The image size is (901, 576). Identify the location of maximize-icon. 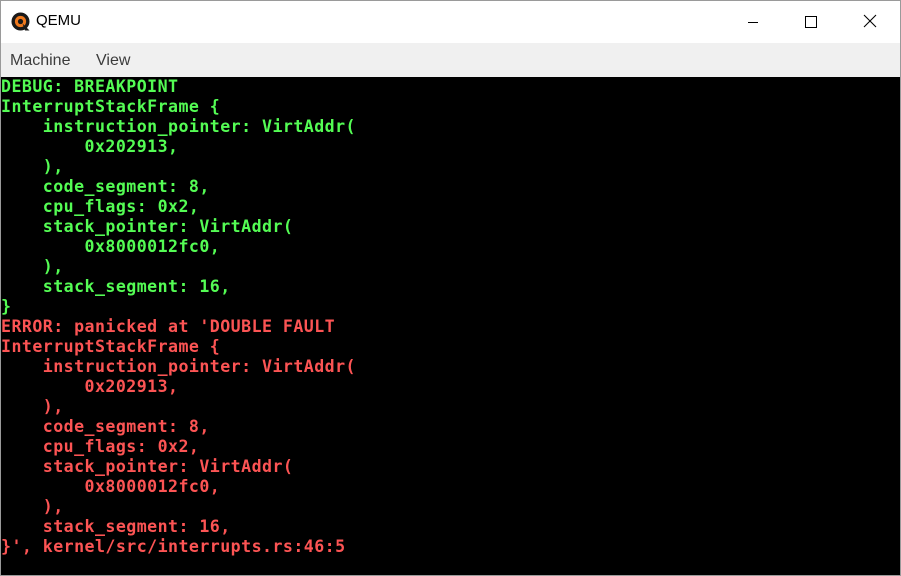
(811, 22).